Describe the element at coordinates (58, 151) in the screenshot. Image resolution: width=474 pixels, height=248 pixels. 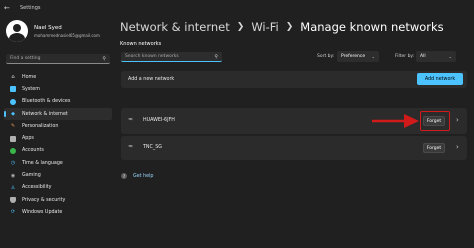
I see `sidebar-item-accounts: Accounts` at that location.